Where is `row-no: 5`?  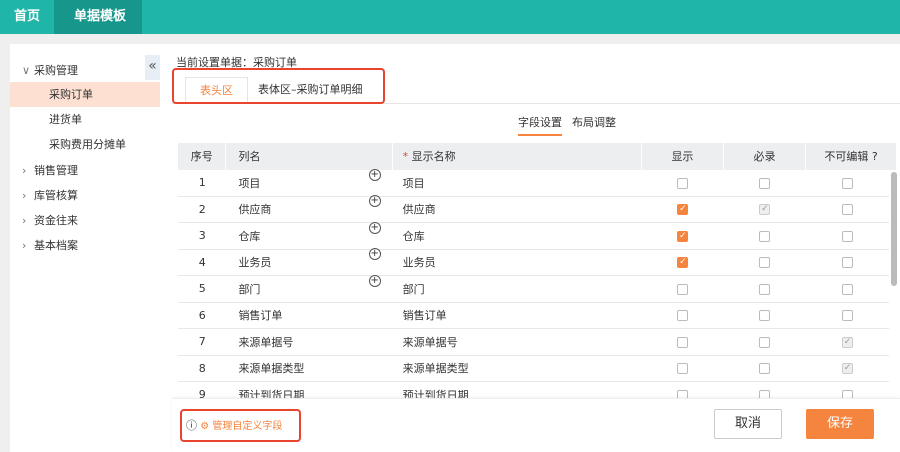 row-no: 5 is located at coordinates (202, 289).